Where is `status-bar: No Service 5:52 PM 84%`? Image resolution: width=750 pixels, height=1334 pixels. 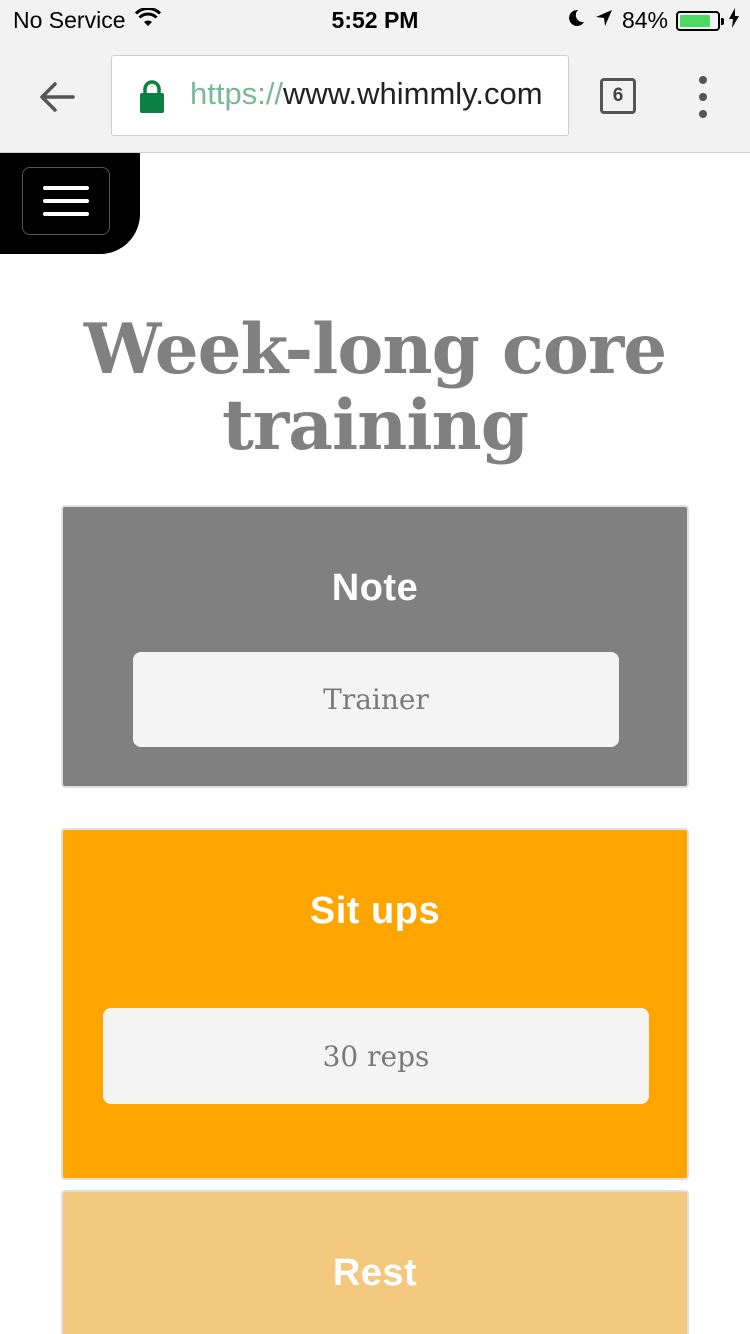 status-bar: No Service 5:52 PM 84% is located at coordinates (375, 20).